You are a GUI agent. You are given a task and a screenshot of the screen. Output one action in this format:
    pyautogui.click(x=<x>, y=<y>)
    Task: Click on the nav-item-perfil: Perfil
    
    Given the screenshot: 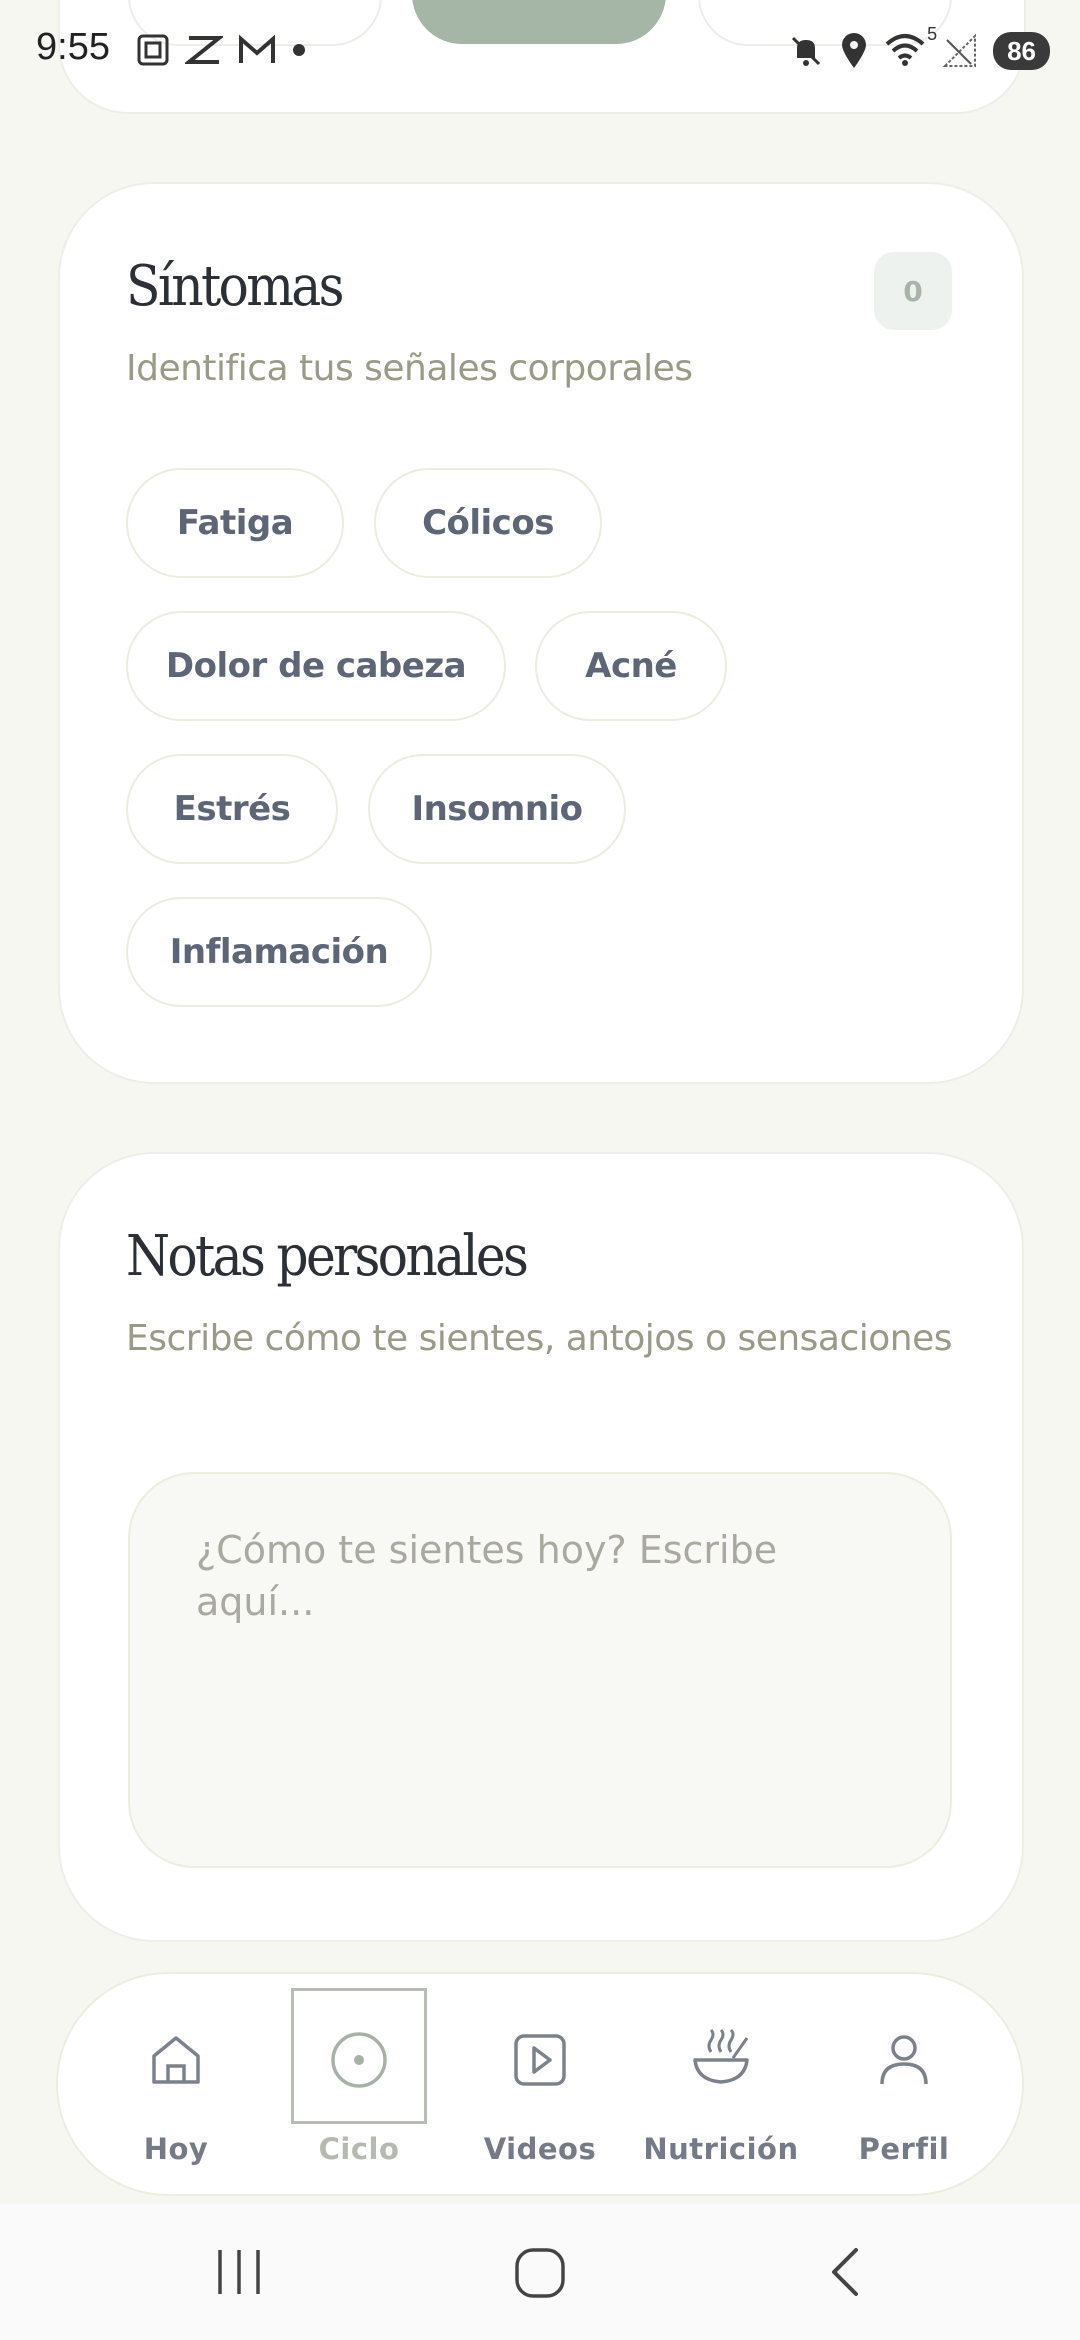 What is the action you would take?
    pyautogui.click(x=904, y=2083)
    